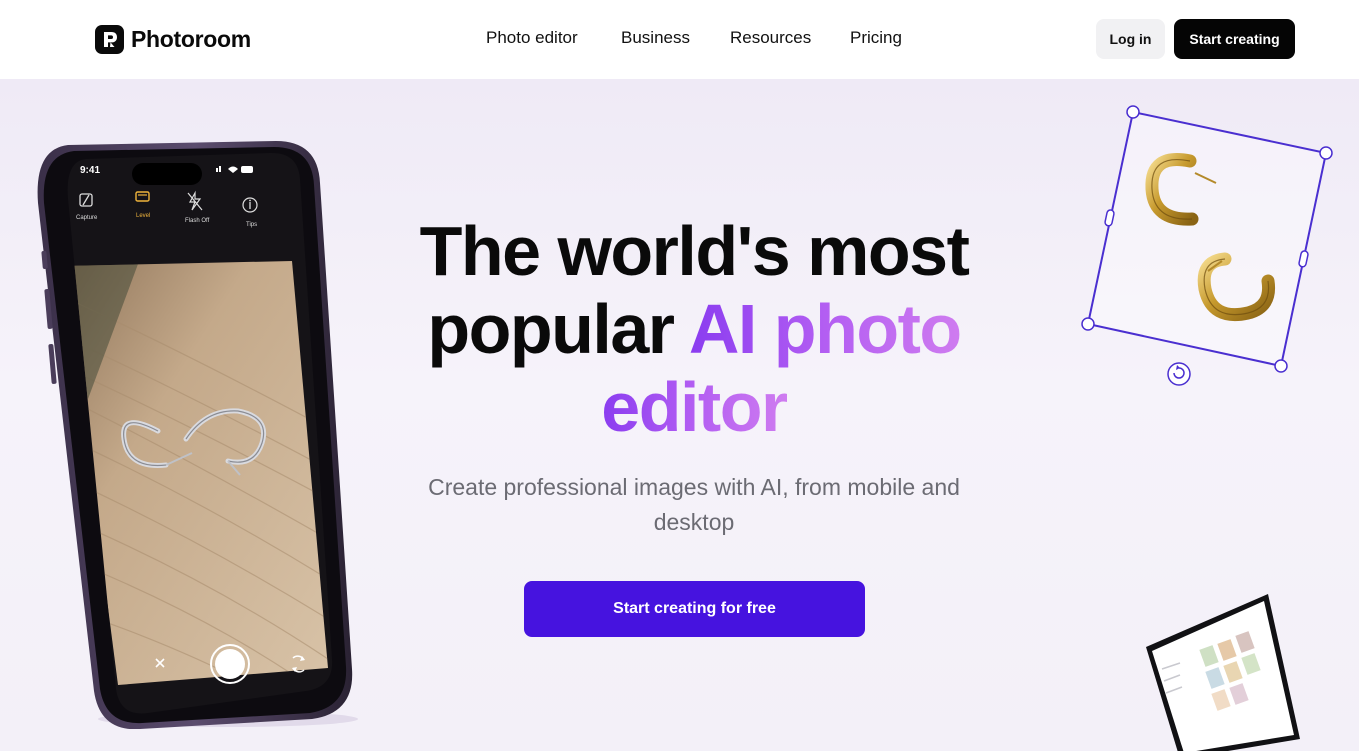 This screenshot has height=751, width=1359. What do you see at coordinates (109, 39) in the screenshot?
I see `photoroom-logo-icon` at bounding box center [109, 39].